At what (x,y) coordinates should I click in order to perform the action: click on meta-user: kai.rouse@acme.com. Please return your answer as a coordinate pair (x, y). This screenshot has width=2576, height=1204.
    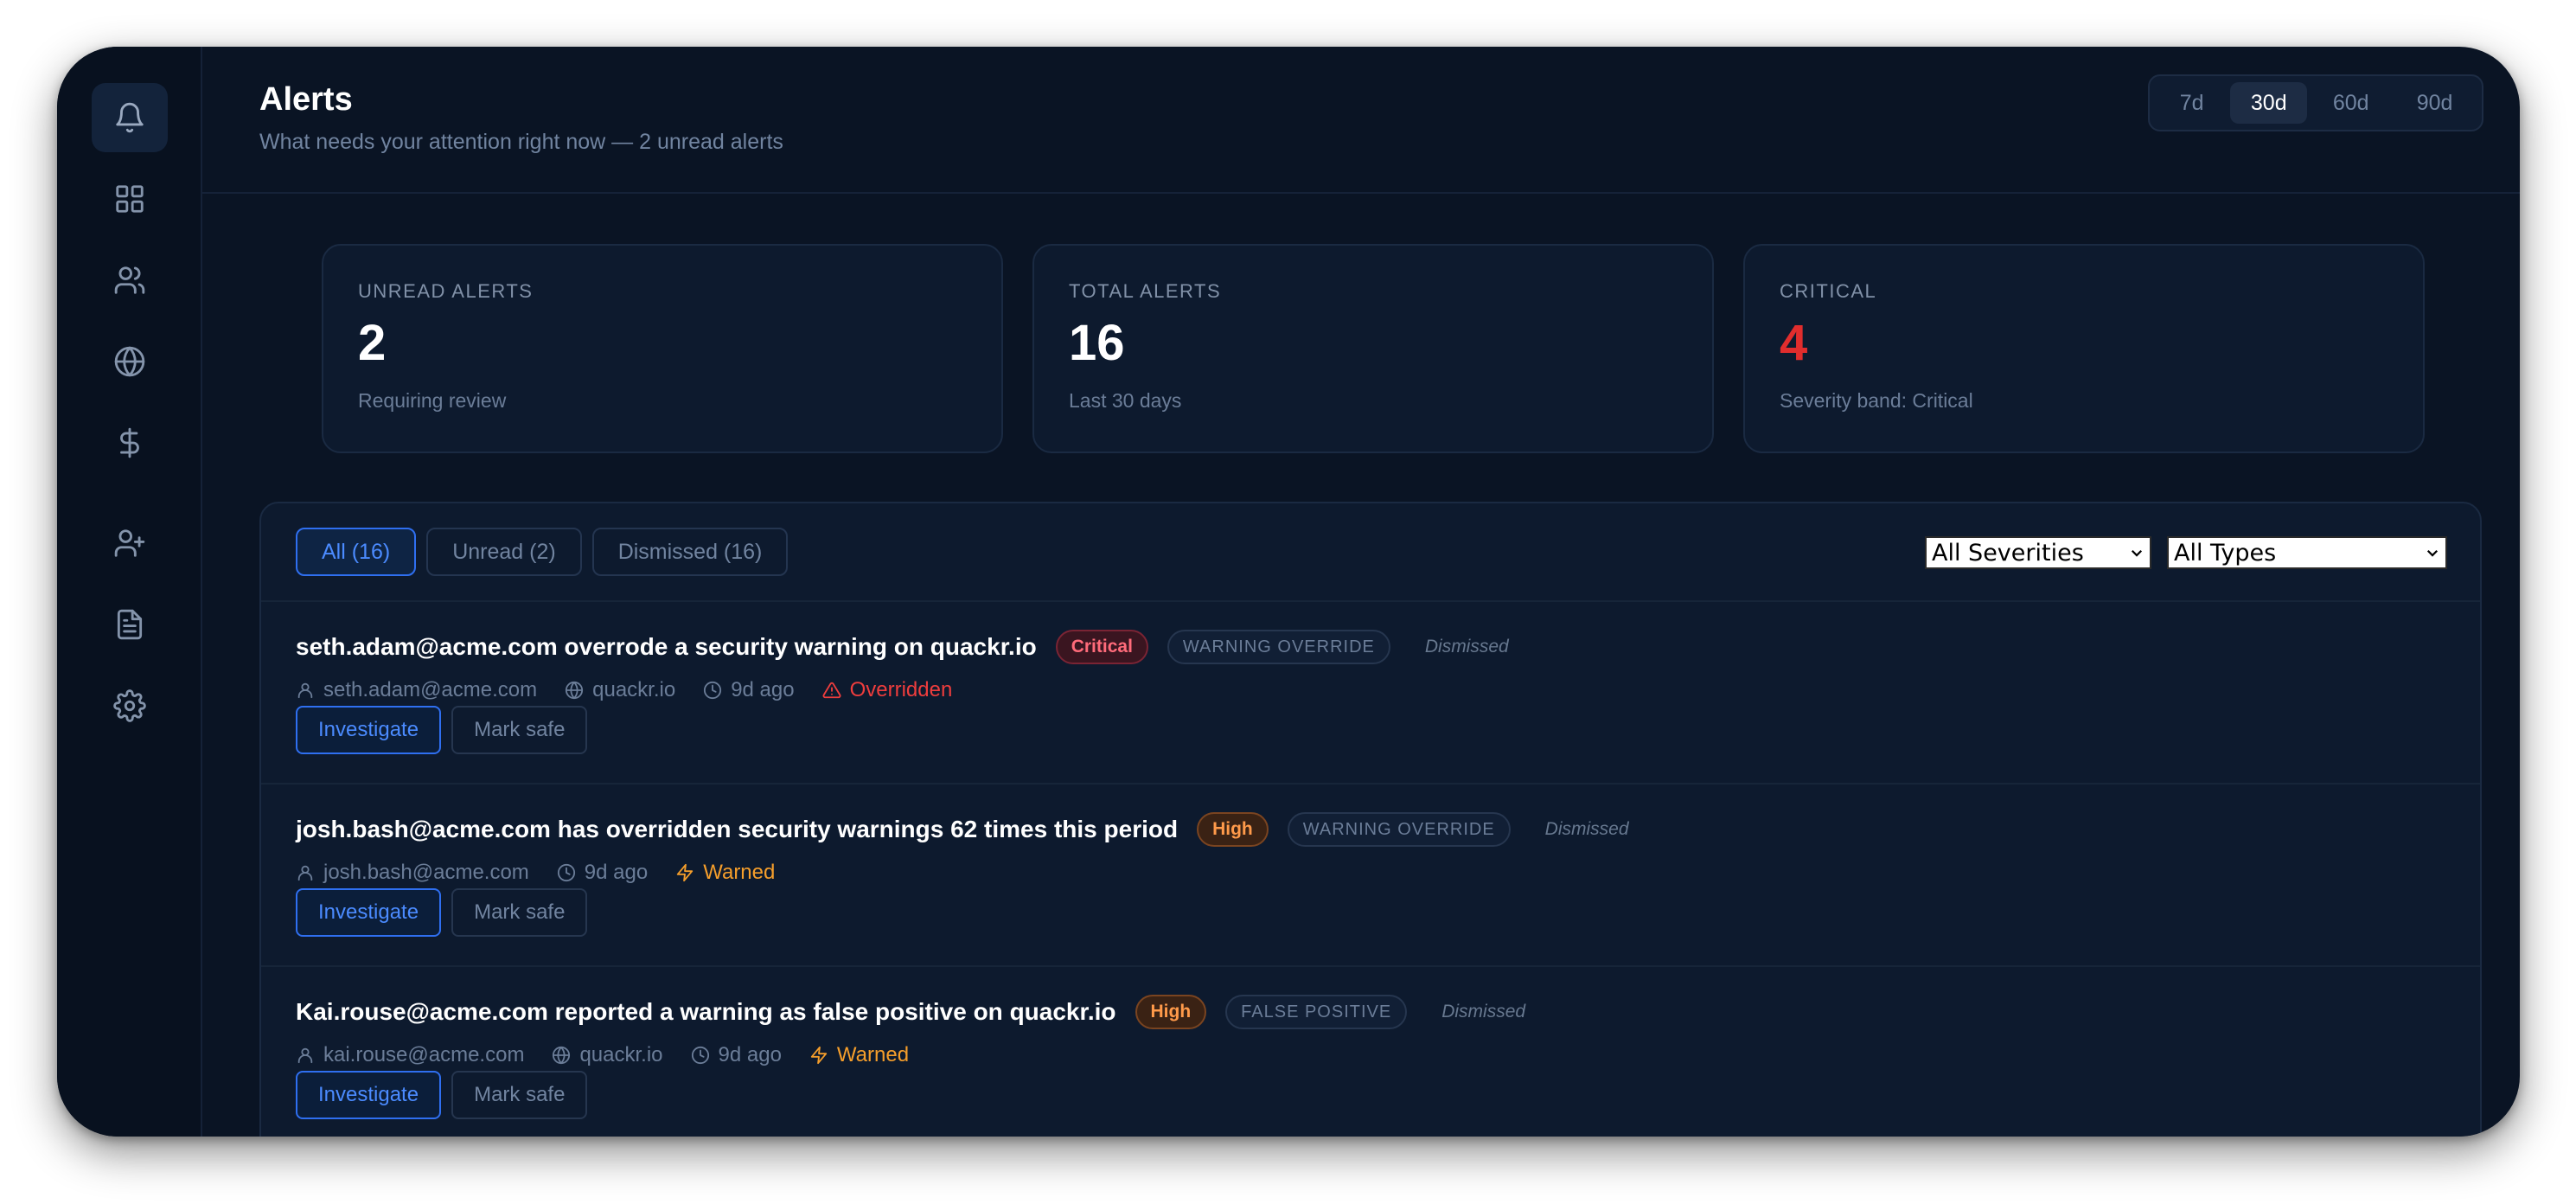
    Looking at the image, I should click on (410, 1055).